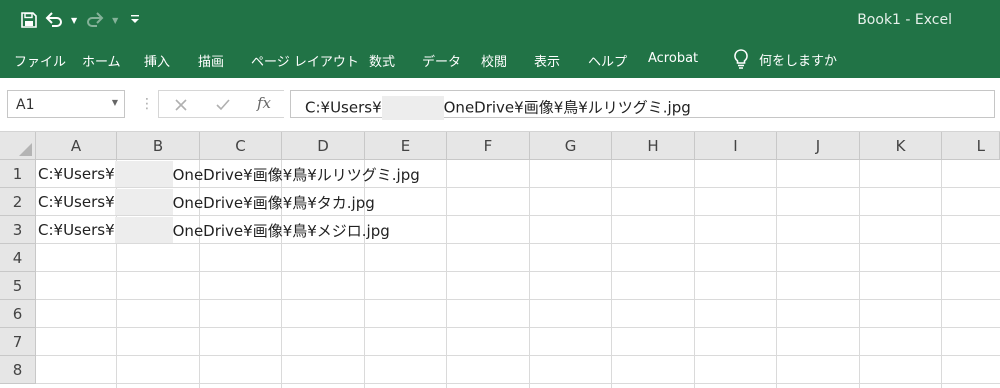 Image resolution: width=1000 pixels, height=388 pixels. Describe the element at coordinates (101, 60) in the screenshot. I see `tab-home: ホーム` at that location.